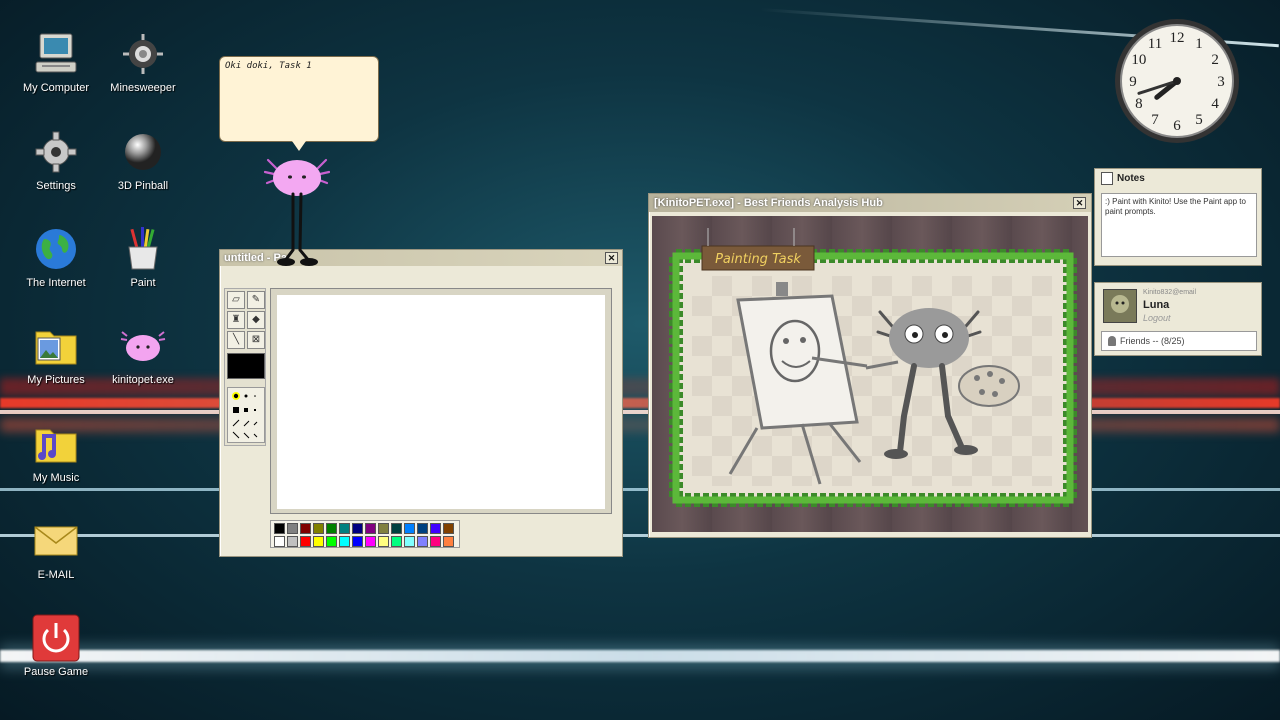 This screenshot has height=720, width=1280. Describe the element at coordinates (297, 210) in the screenshot. I see `kinito-pet` at that location.